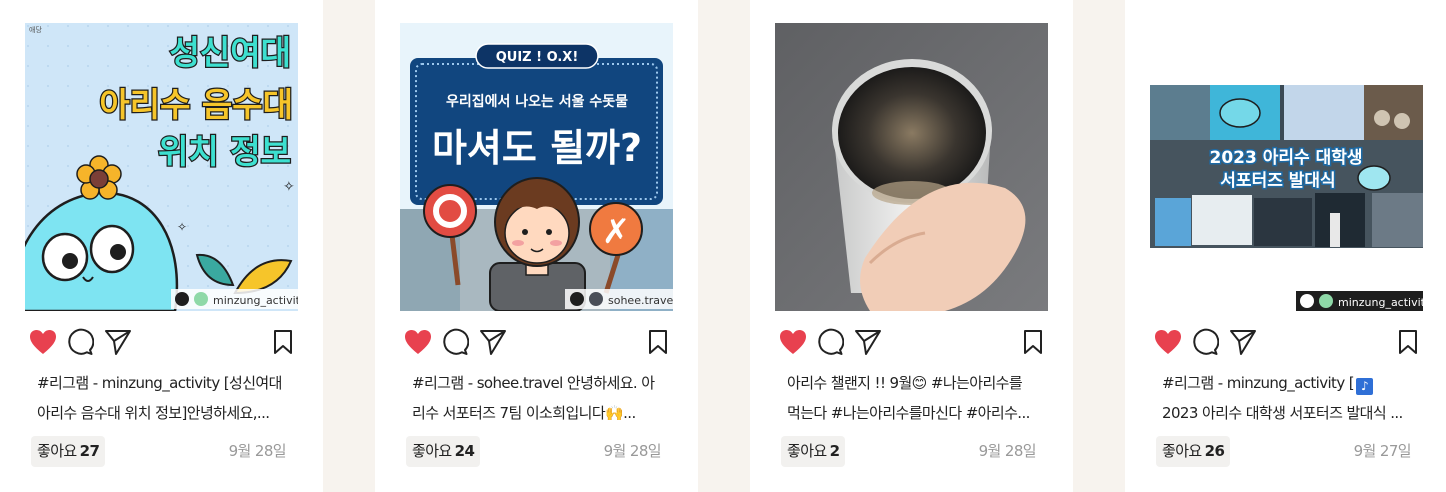 This screenshot has width=1446, height=492. I want to click on image-title-line1: 성신여대, so click(230, 52).